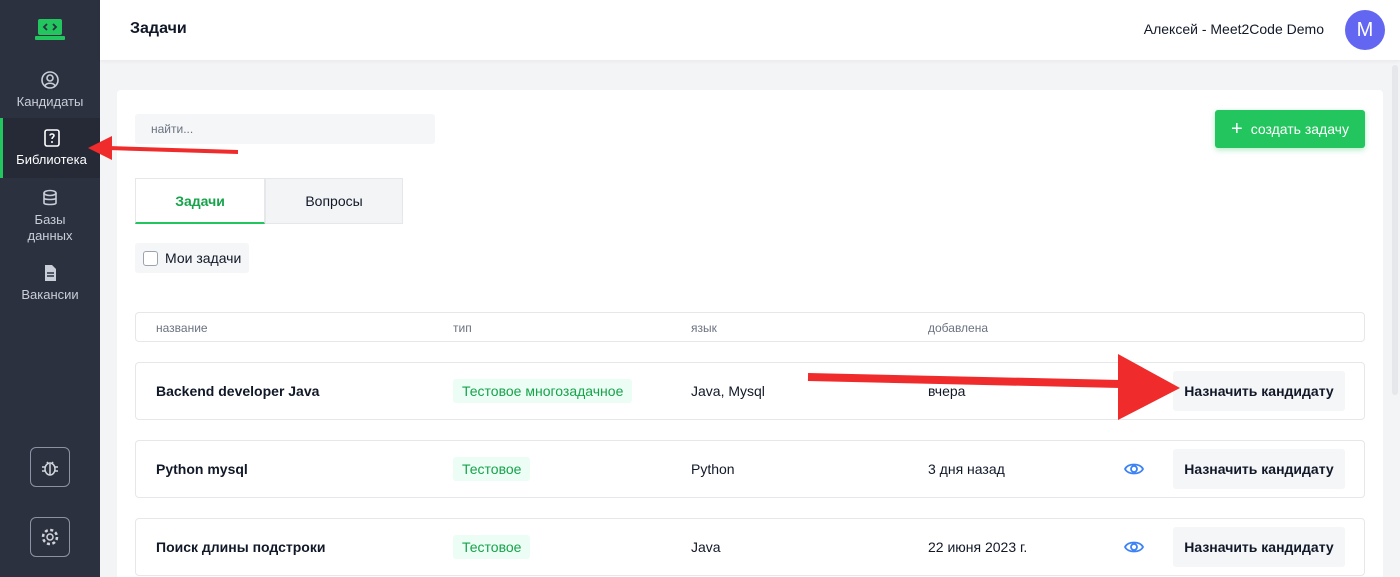 This screenshot has height=577, width=1400. What do you see at coordinates (50, 148) in the screenshot?
I see `sidebar-item-library: Библиотека` at bounding box center [50, 148].